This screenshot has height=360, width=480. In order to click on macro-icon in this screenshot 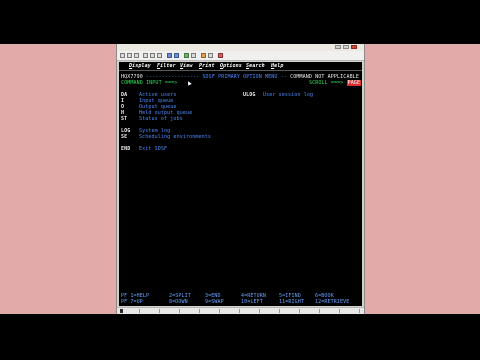, I will do `click(186, 55)`.